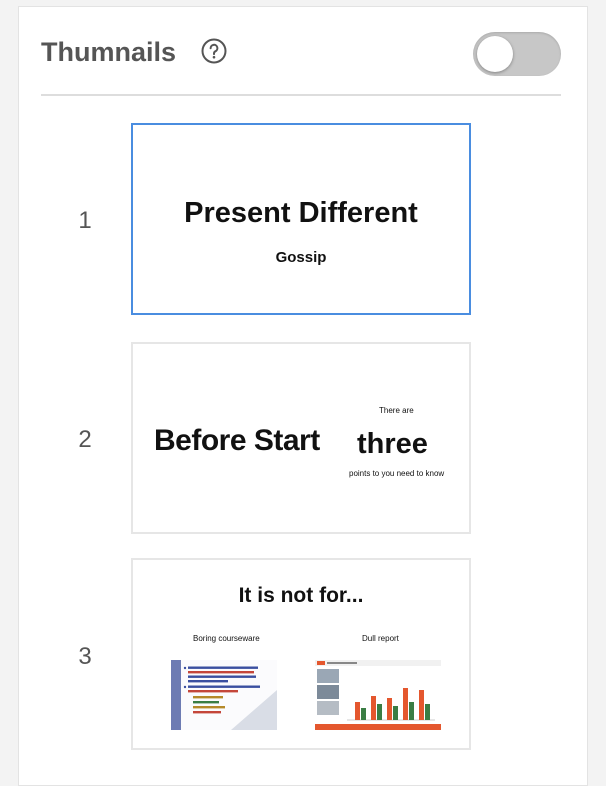 The height and width of the screenshot is (786, 606). Describe the element at coordinates (85, 656) in the screenshot. I see `slide-number-3: 3` at that location.